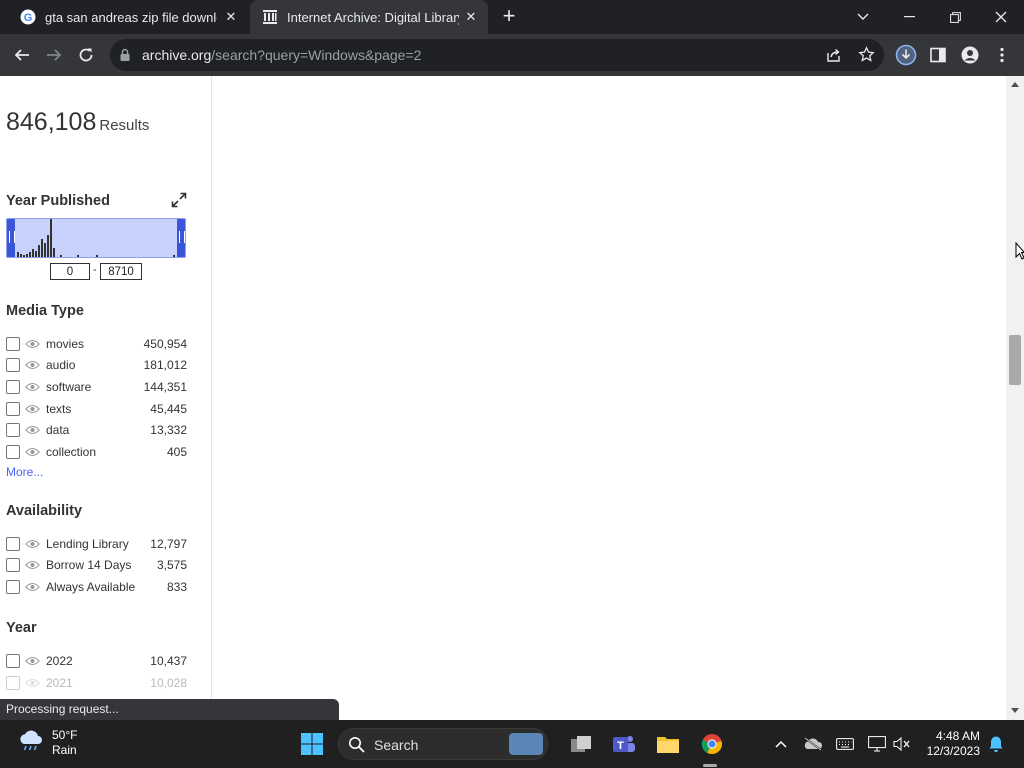 The width and height of the screenshot is (1024, 768). I want to click on download-icon, so click(906, 55).